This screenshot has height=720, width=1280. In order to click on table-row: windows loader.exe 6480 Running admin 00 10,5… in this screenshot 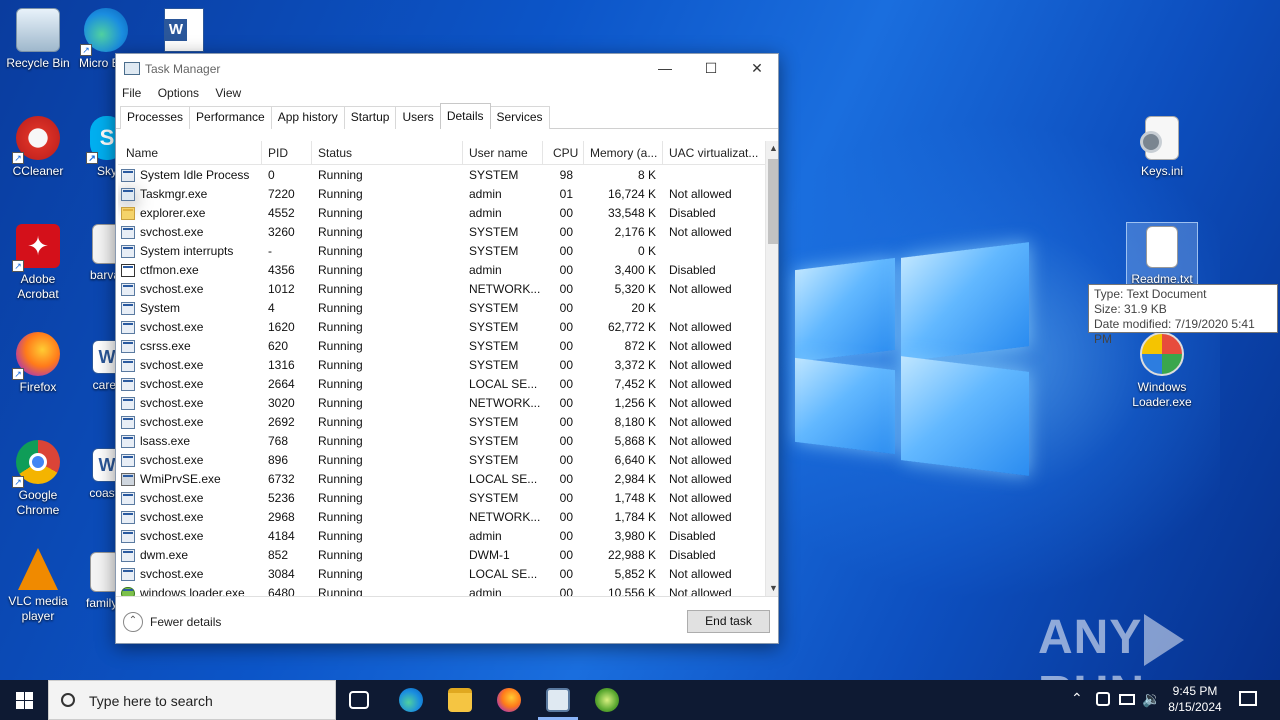, I will do `click(440, 590)`.